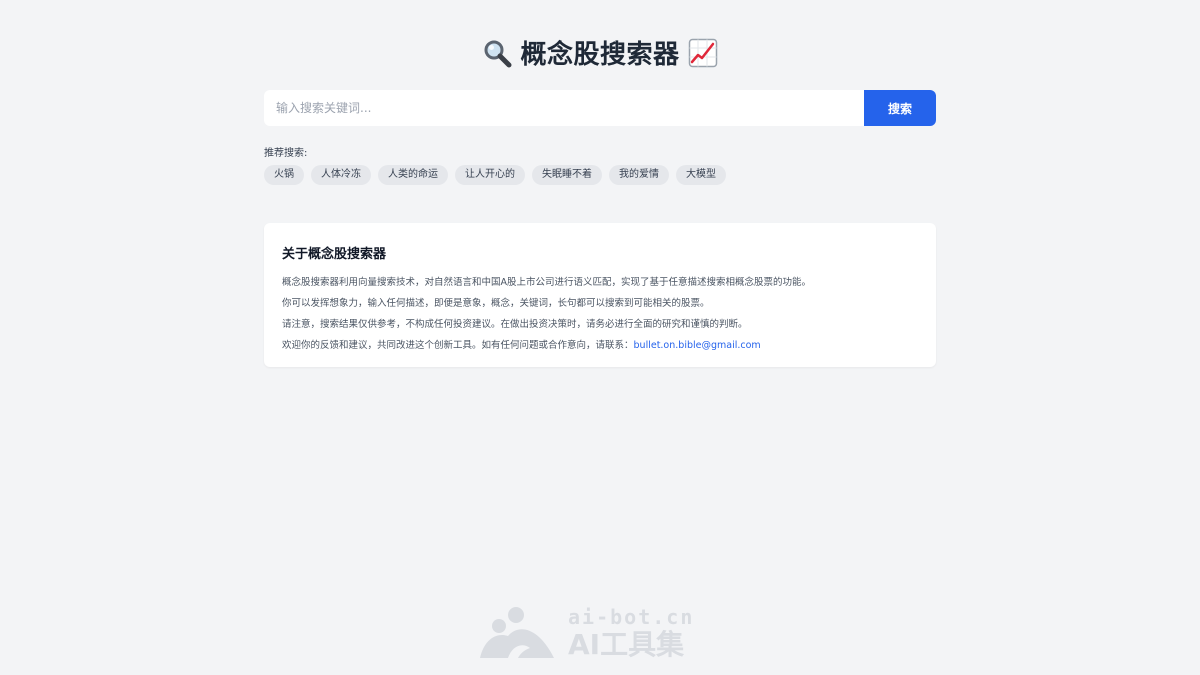  What do you see at coordinates (334, 254) in the screenshot?
I see `about-title: 关于概念股搜索器` at bounding box center [334, 254].